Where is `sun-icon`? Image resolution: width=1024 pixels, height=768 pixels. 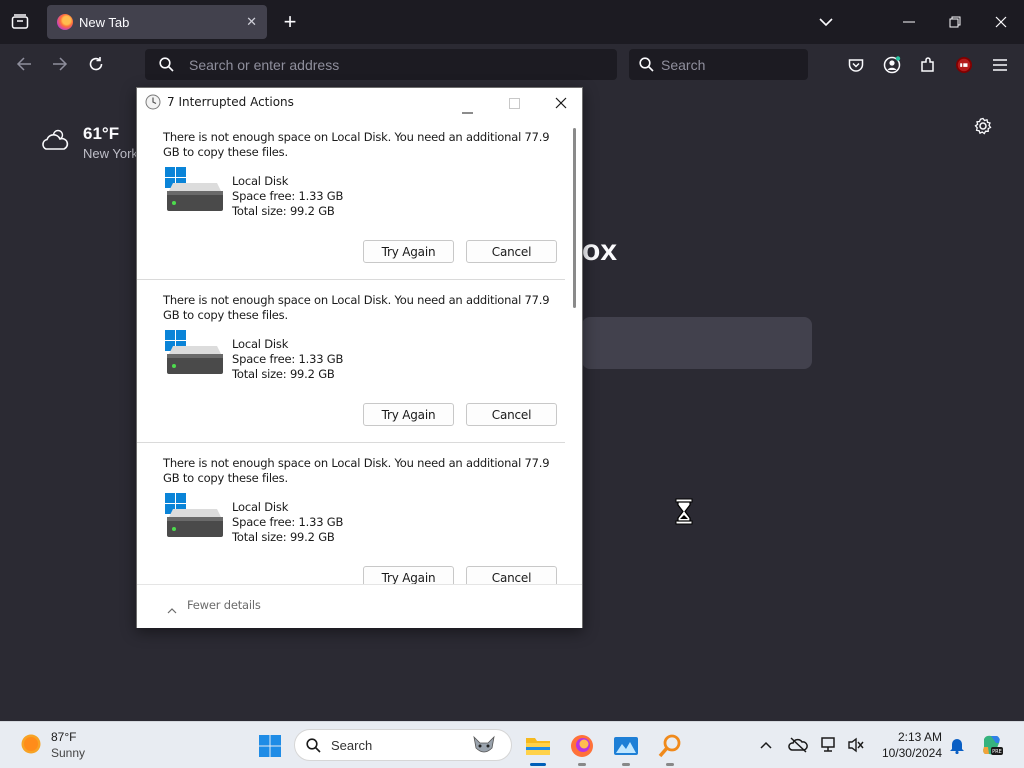
sun-icon is located at coordinates (31, 746).